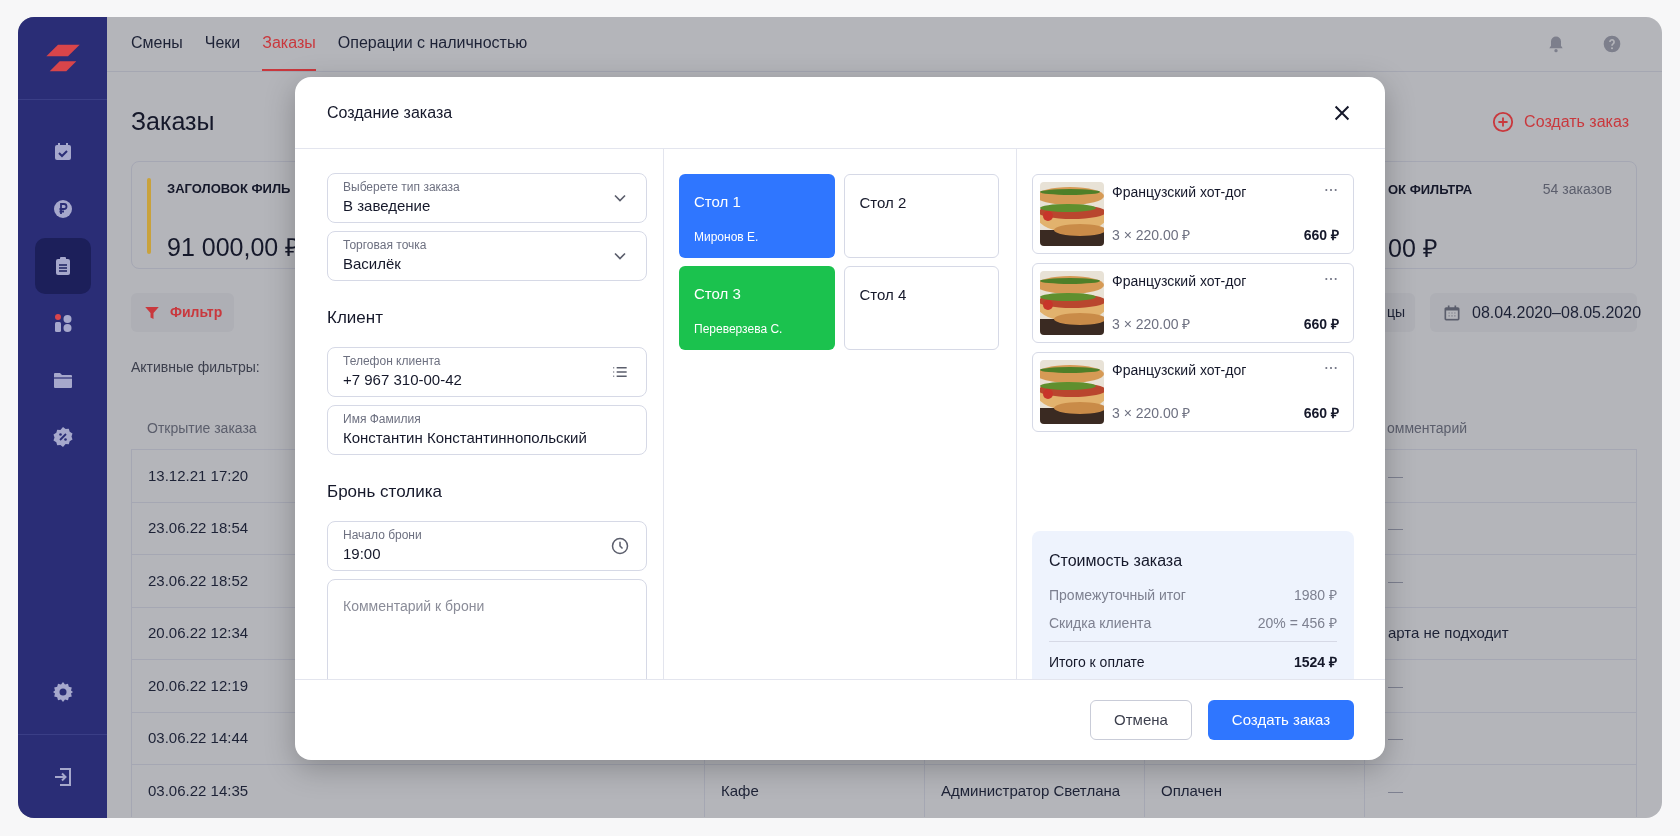 The height and width of the screenshot is (836, 1680). Describe the element at coordinates (487, 198) in the screenshot. I see `dropdown-field: Выберете тип заказа В заведение` at that location.